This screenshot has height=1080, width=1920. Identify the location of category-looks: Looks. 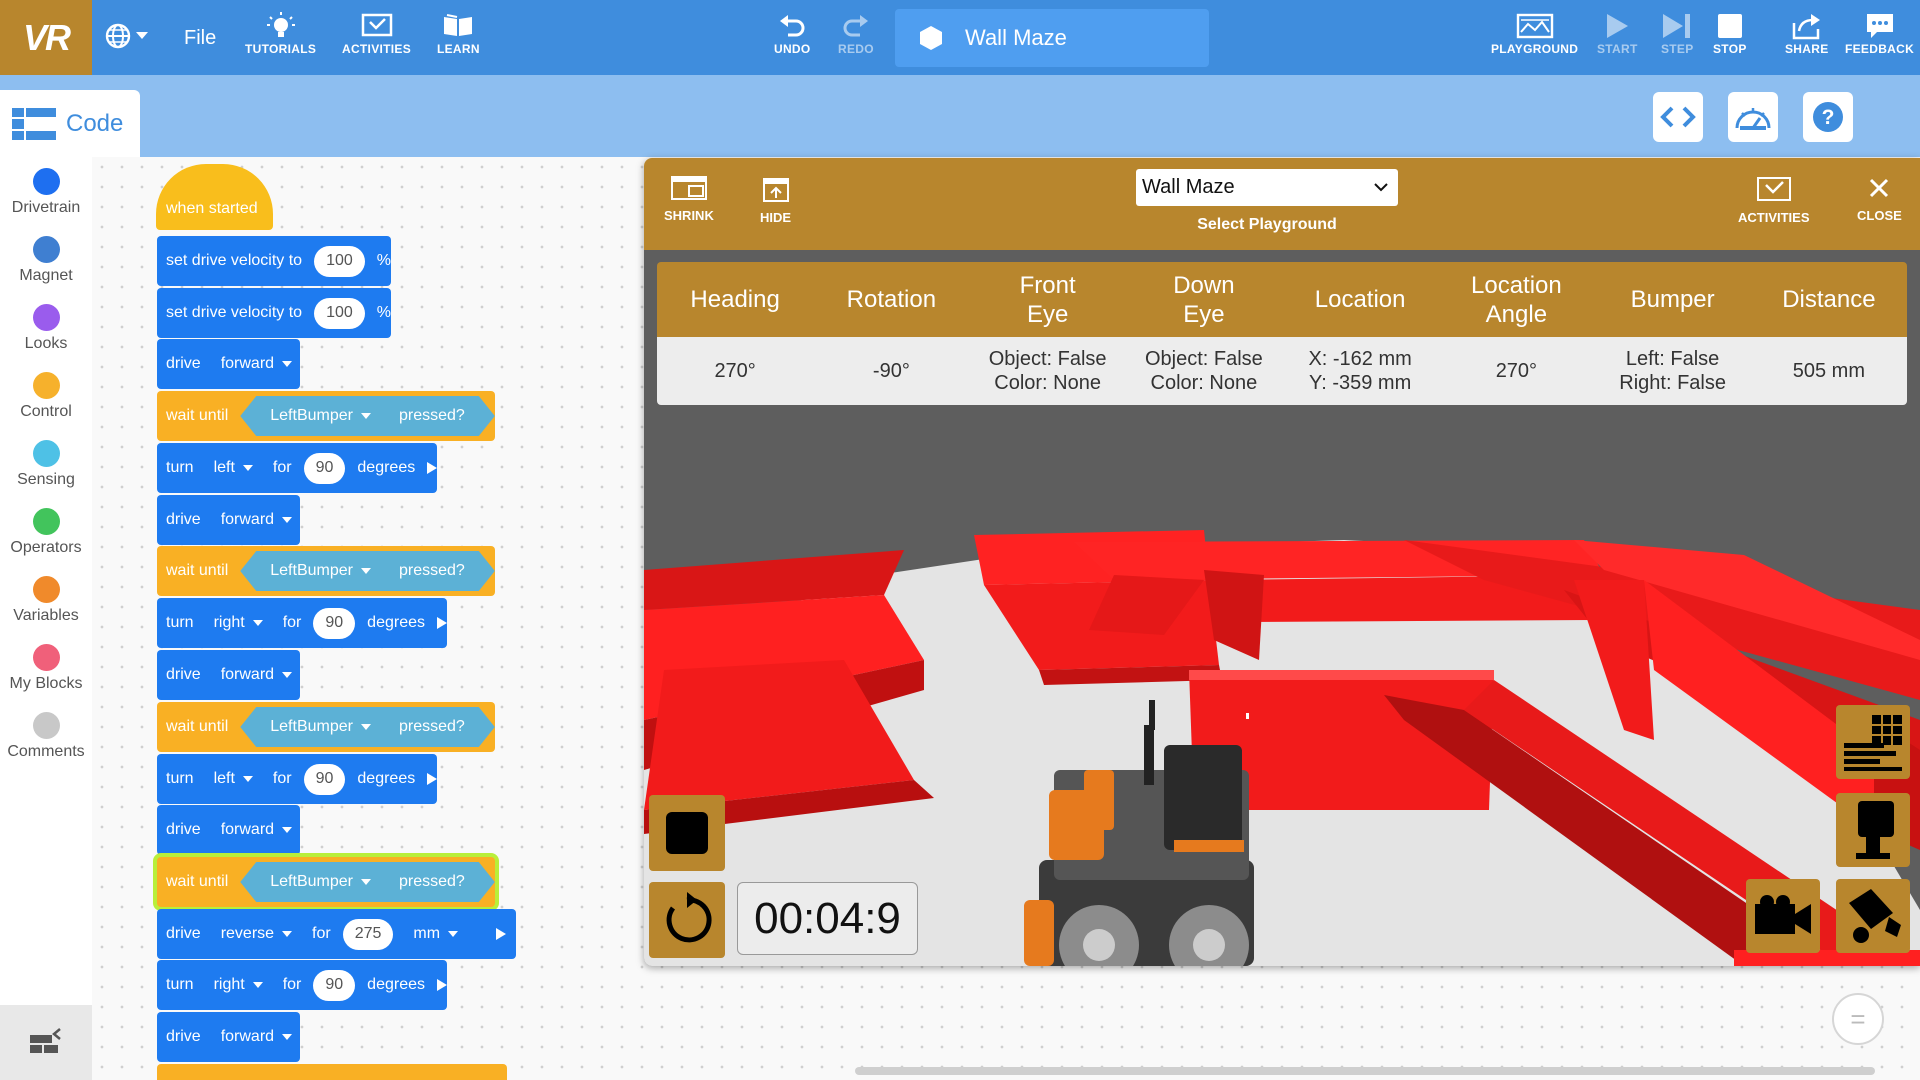
(46, 328).